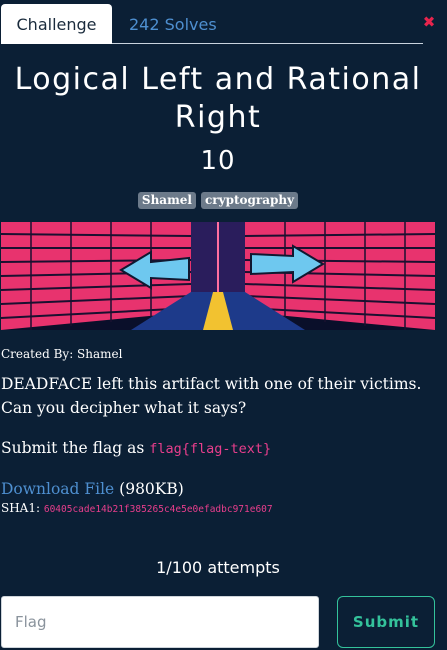 This screenshot has height=650, width=447. I want to click on sha-label: SHA1:, so click(22, 508).